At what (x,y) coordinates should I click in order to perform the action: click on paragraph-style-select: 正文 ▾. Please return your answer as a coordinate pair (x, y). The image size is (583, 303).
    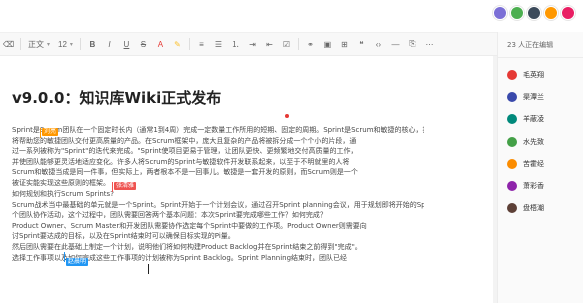
    Looking at the image, I should click on (39, 44).